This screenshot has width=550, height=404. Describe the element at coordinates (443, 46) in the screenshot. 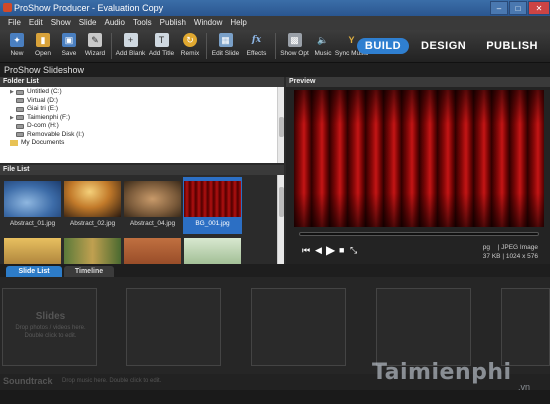

I see `design-mode-button: DESIGN` at that location.